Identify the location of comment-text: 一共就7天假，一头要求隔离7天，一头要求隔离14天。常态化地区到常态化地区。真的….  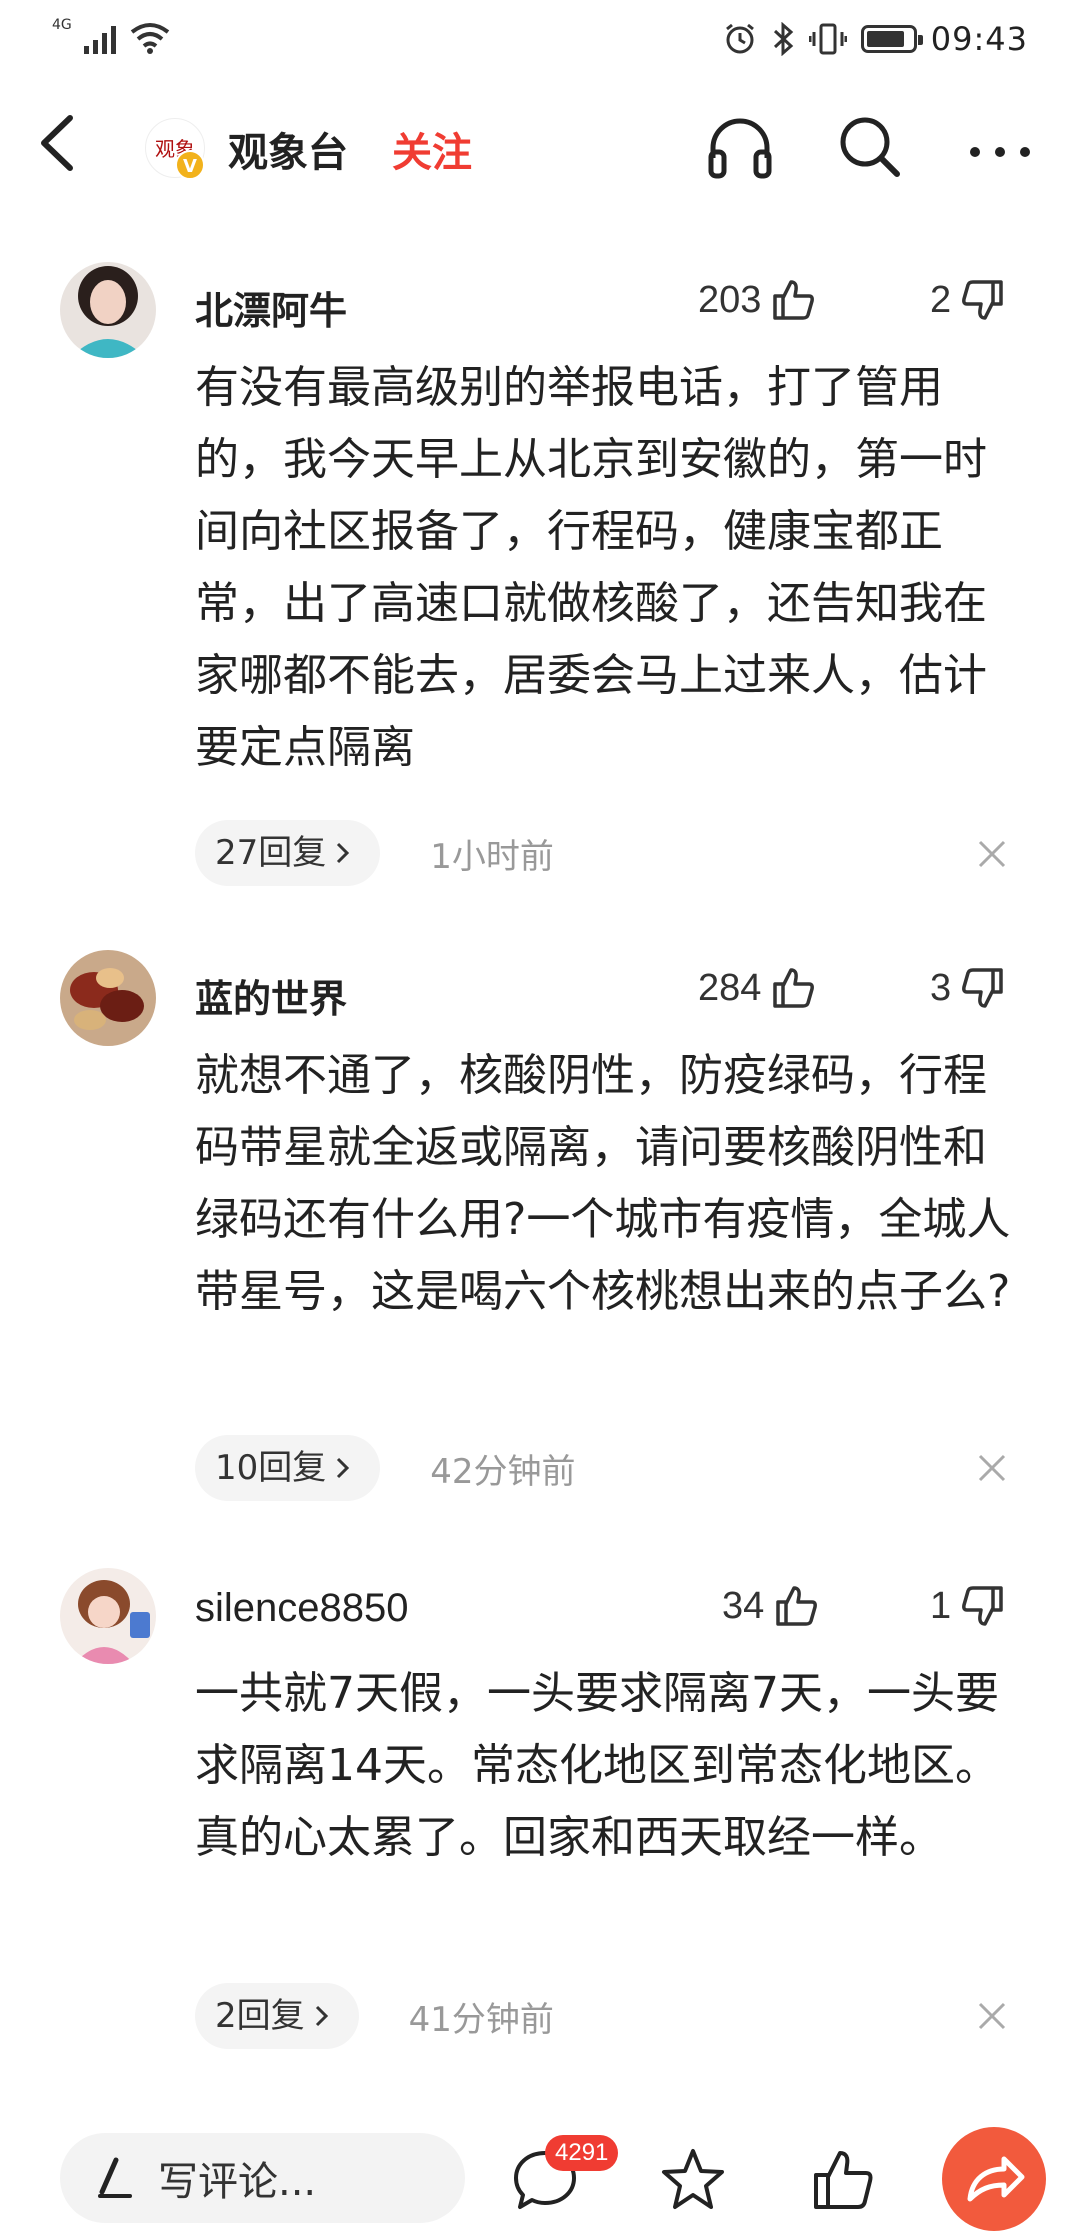
(597, 1765).